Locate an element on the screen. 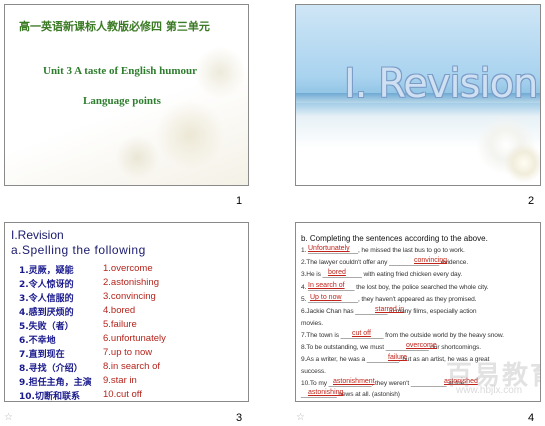 This screenshot has width=545, height=426. english-term: 6.unfortunately is located at coordinates (134, 338).